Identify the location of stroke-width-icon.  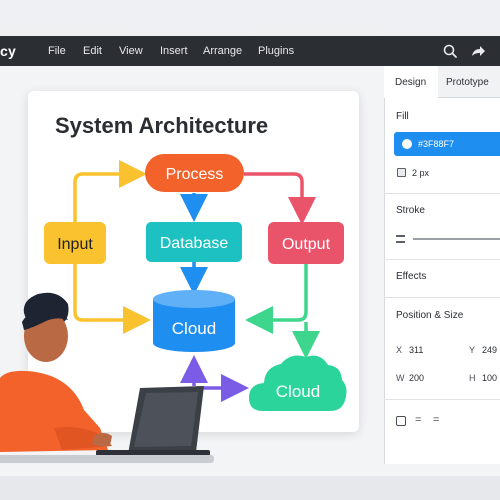
(400, 239).